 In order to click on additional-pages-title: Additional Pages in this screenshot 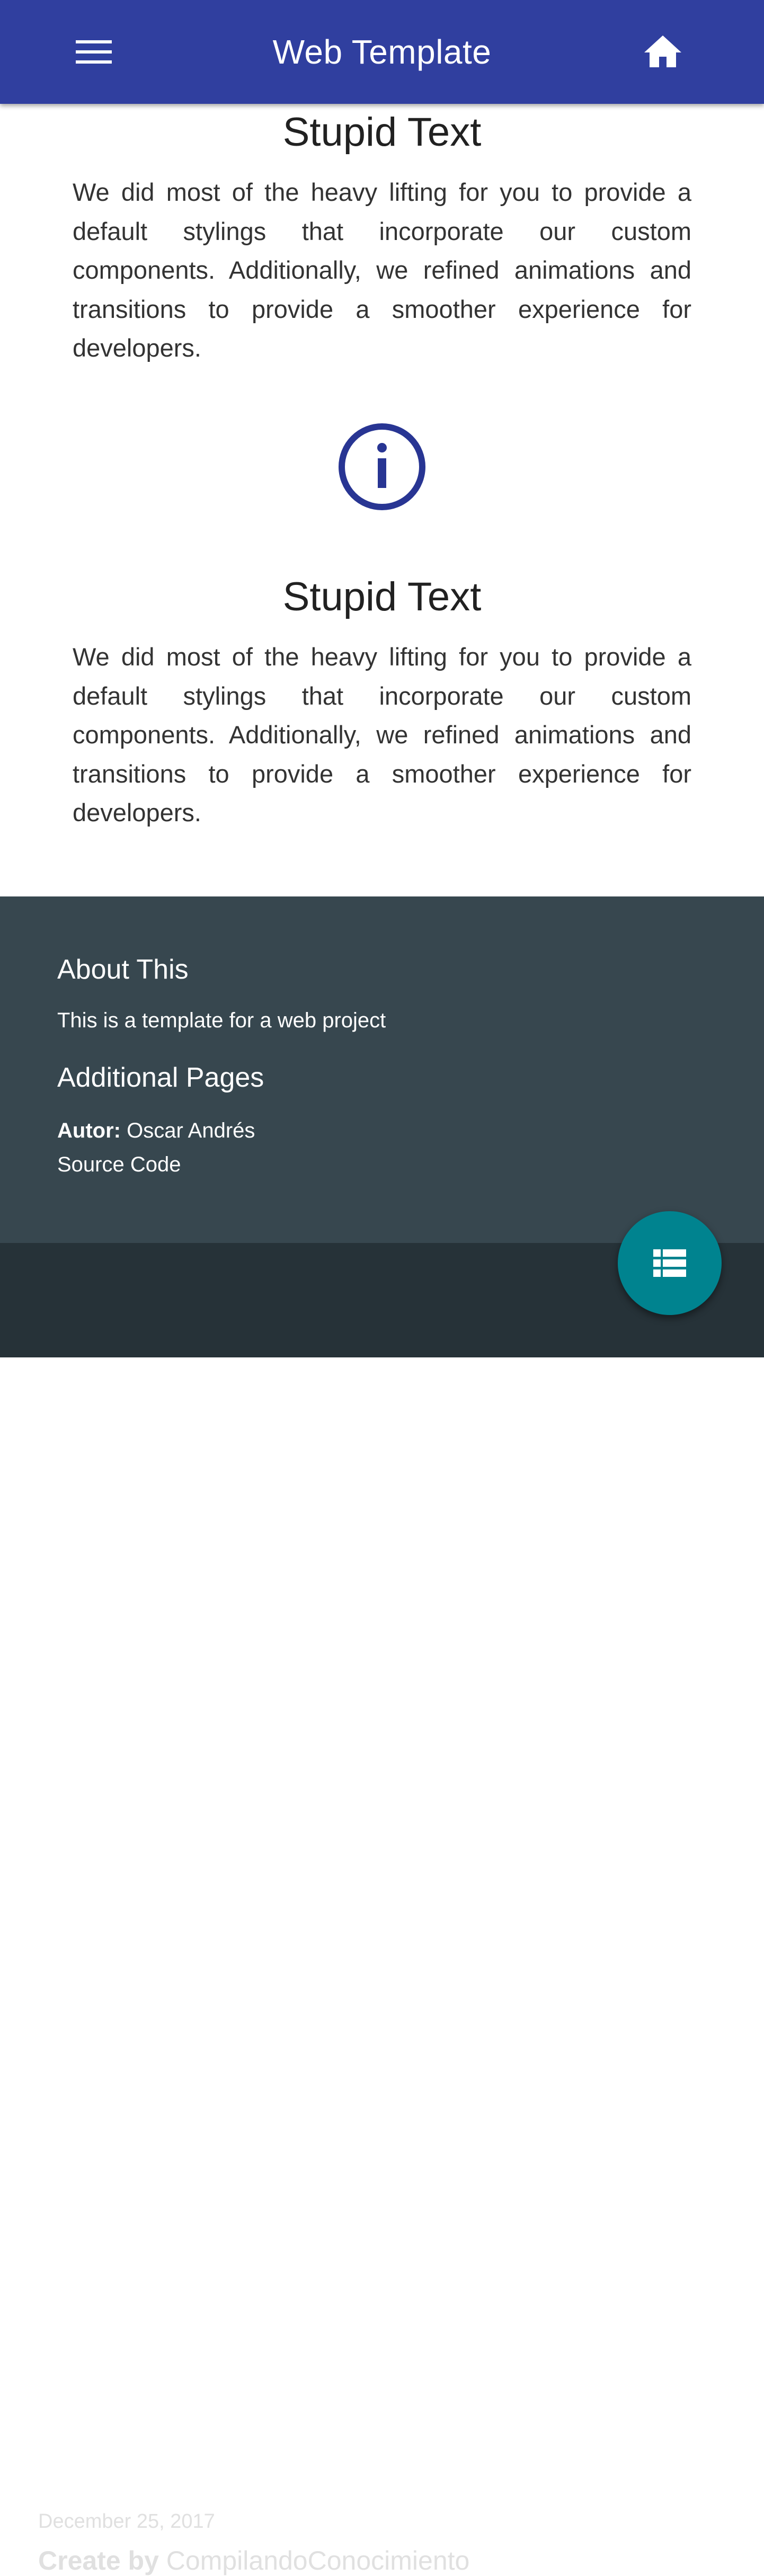, I will do `click(160, 1077)`.